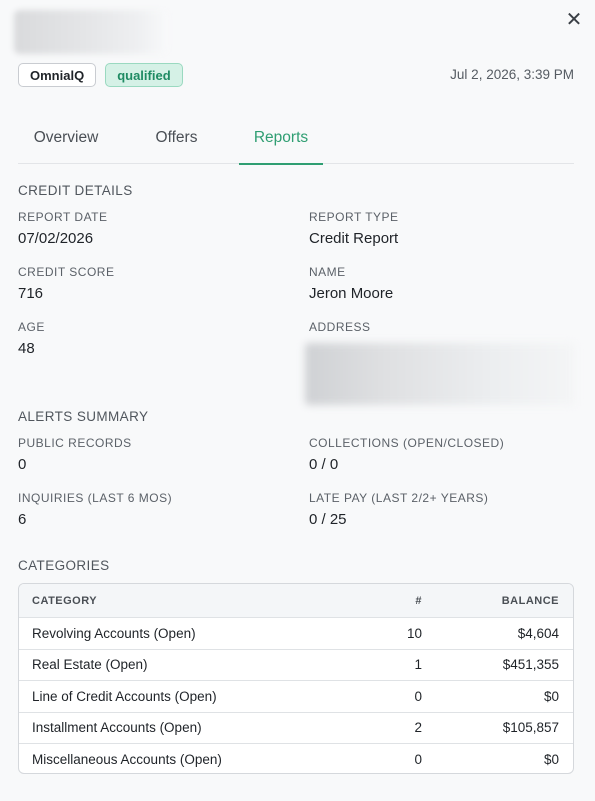  I want to click on inquiries-label: INQUIRIES (LAST 6 MOS), so click(95, 498).